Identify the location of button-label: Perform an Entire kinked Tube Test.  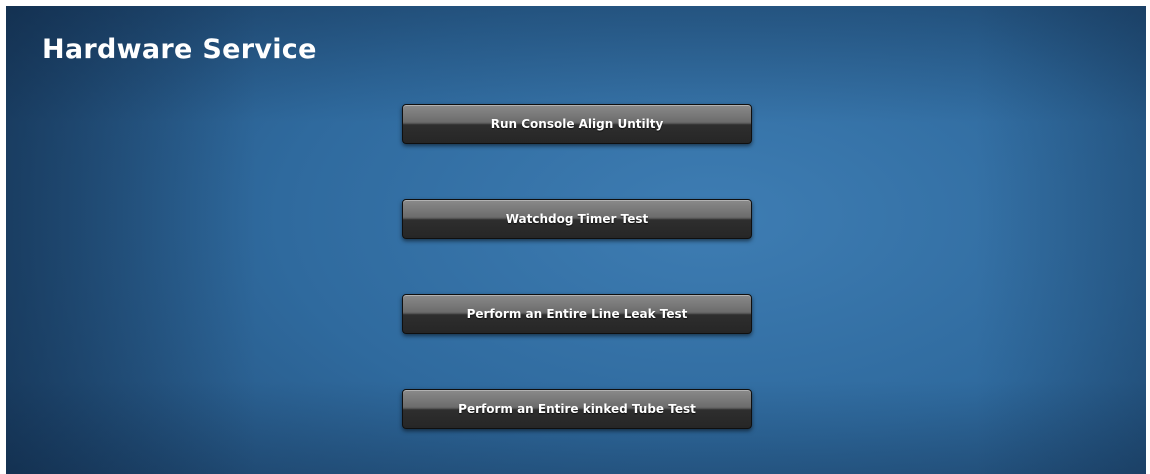
(577, 409).